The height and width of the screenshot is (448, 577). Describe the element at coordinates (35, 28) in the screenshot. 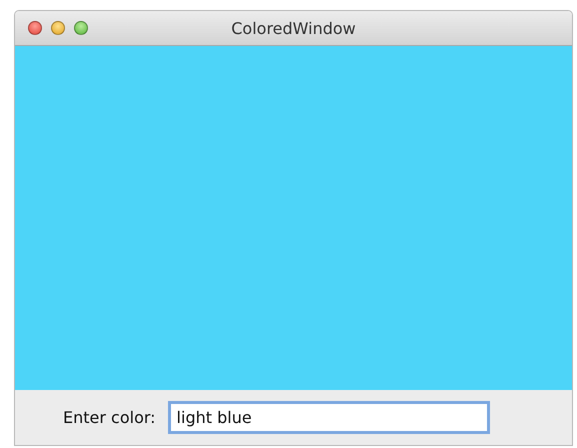

I see `close-button` at that location.